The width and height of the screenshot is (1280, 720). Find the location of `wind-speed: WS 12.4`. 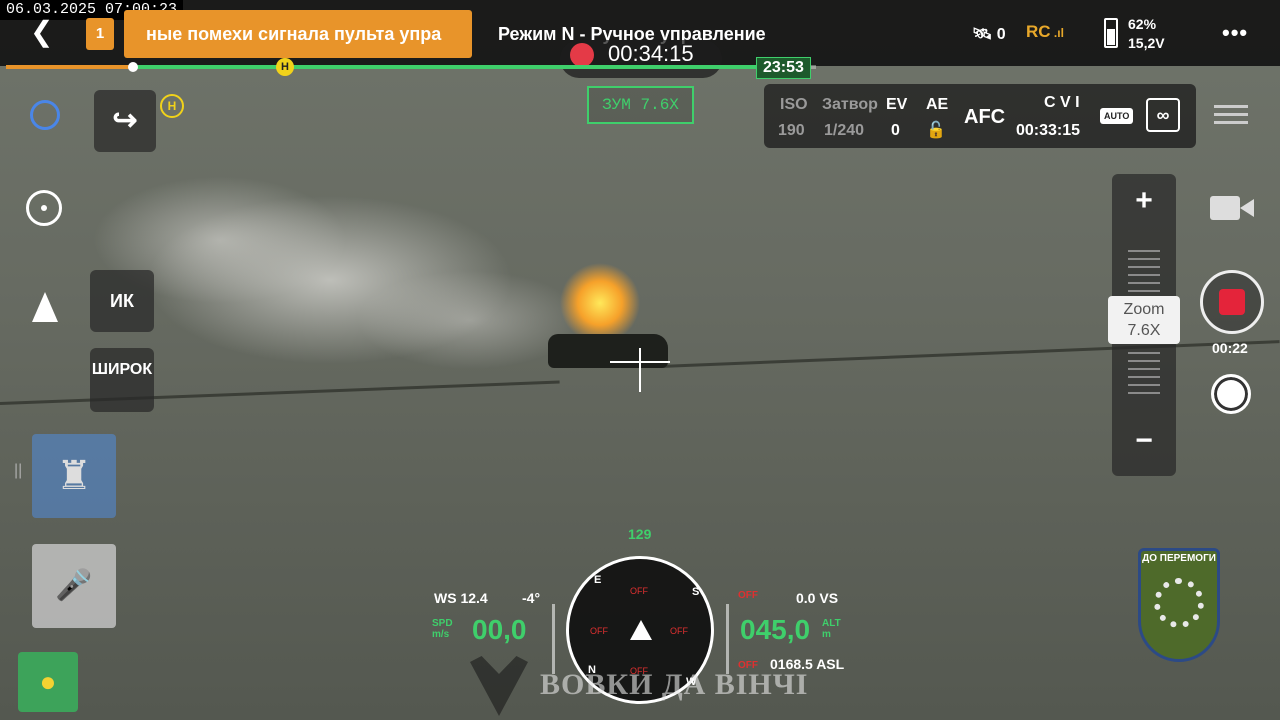

wind-speed: WS 12.4 is located at coordinates (461, 598).